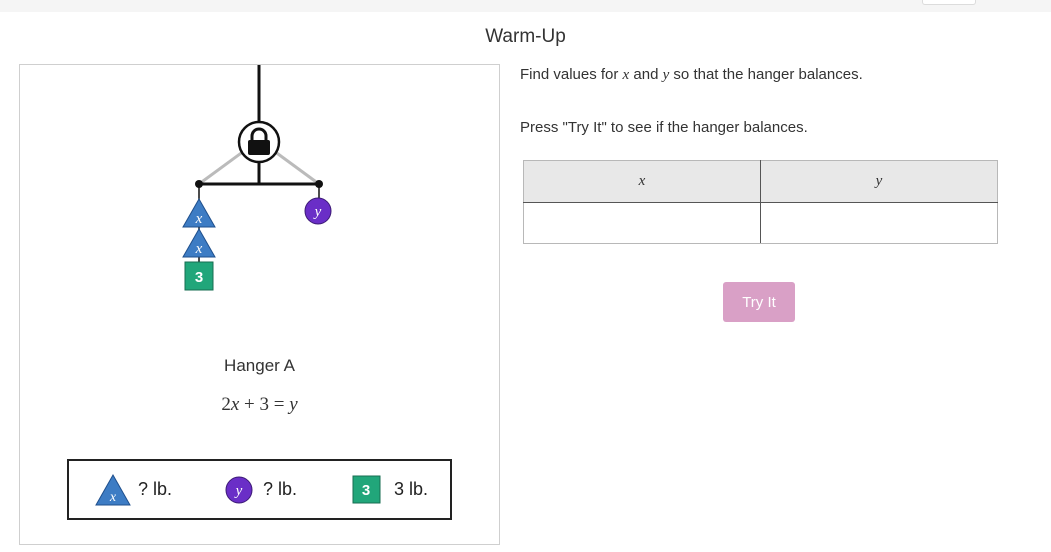 This screenshot has width=1051, height=552. Describe the element at coordinates (113, 497) in the screenshot. I see `legend-triangle-symbol: x` at that location.